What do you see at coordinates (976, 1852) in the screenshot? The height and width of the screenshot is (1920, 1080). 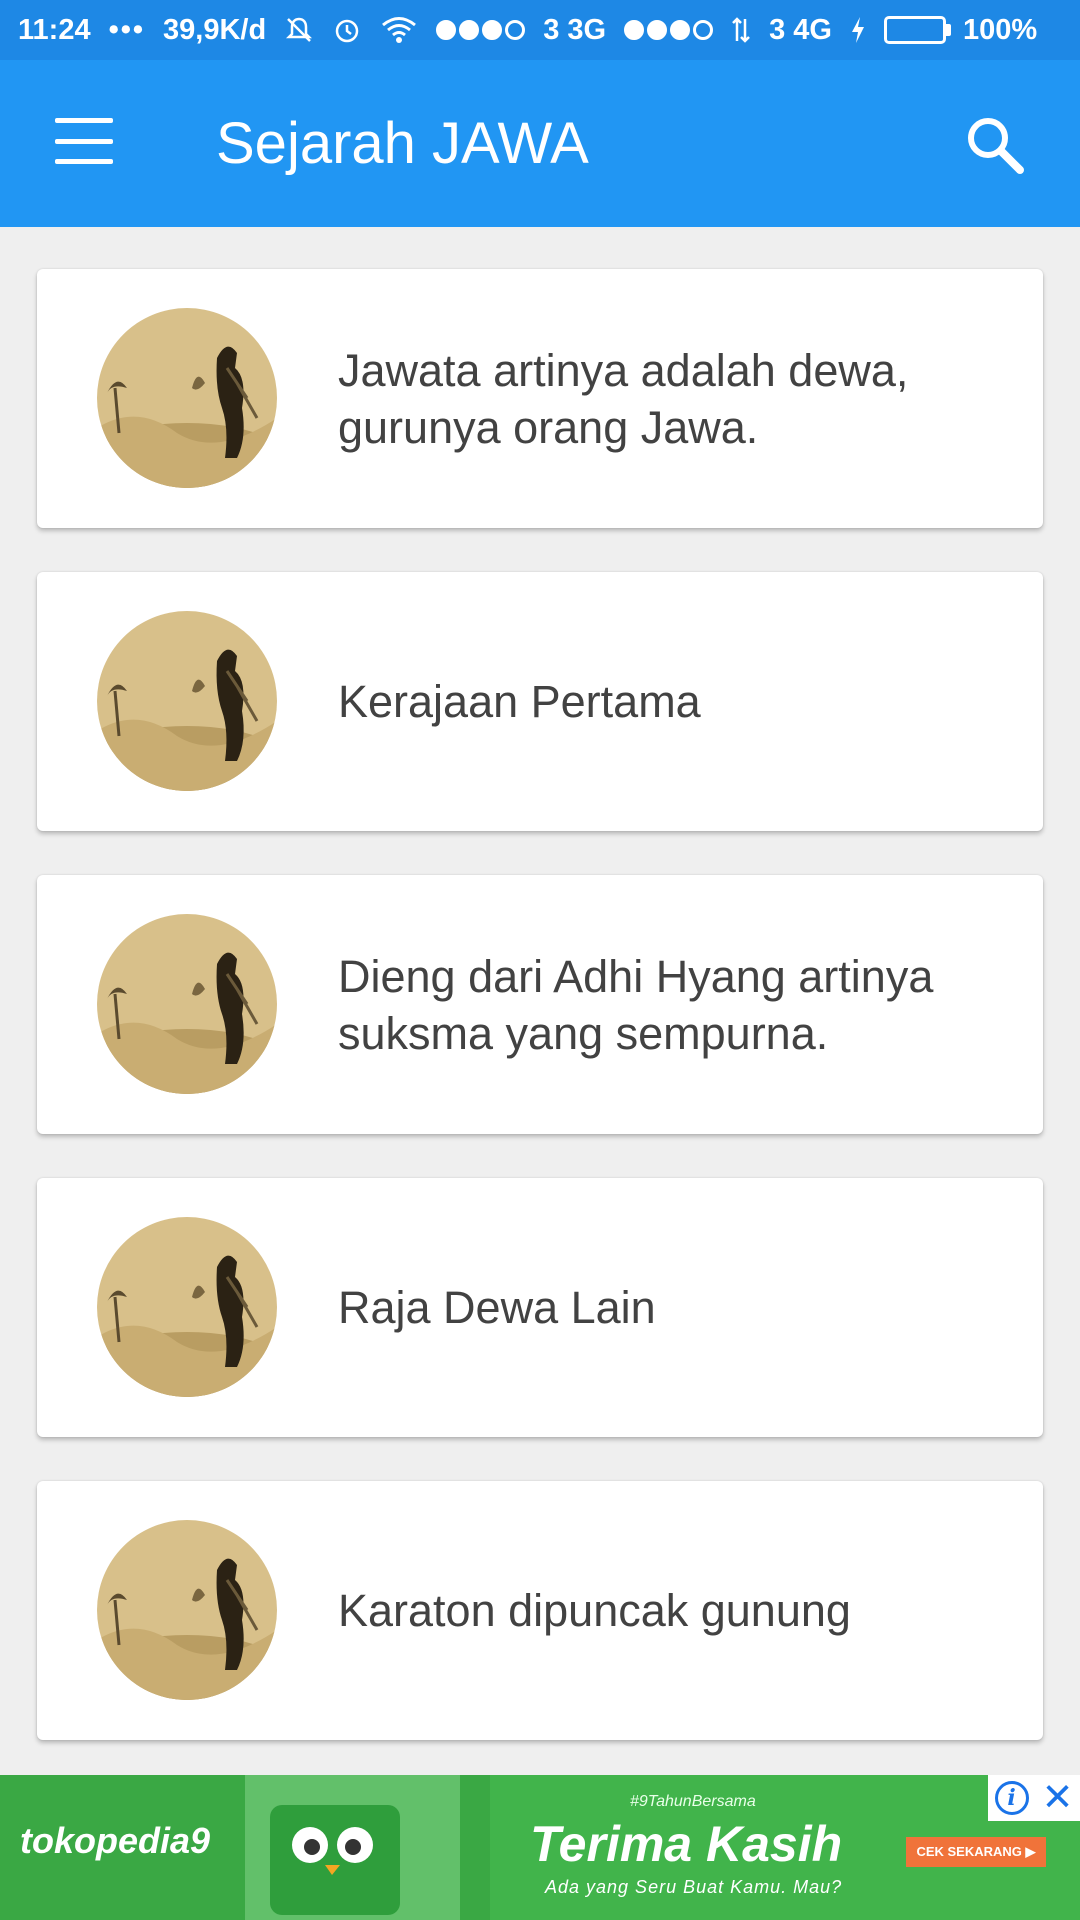 I see `ad-cta-button: CEK SEKARANG ▶` at bounding box center [976, 1852].